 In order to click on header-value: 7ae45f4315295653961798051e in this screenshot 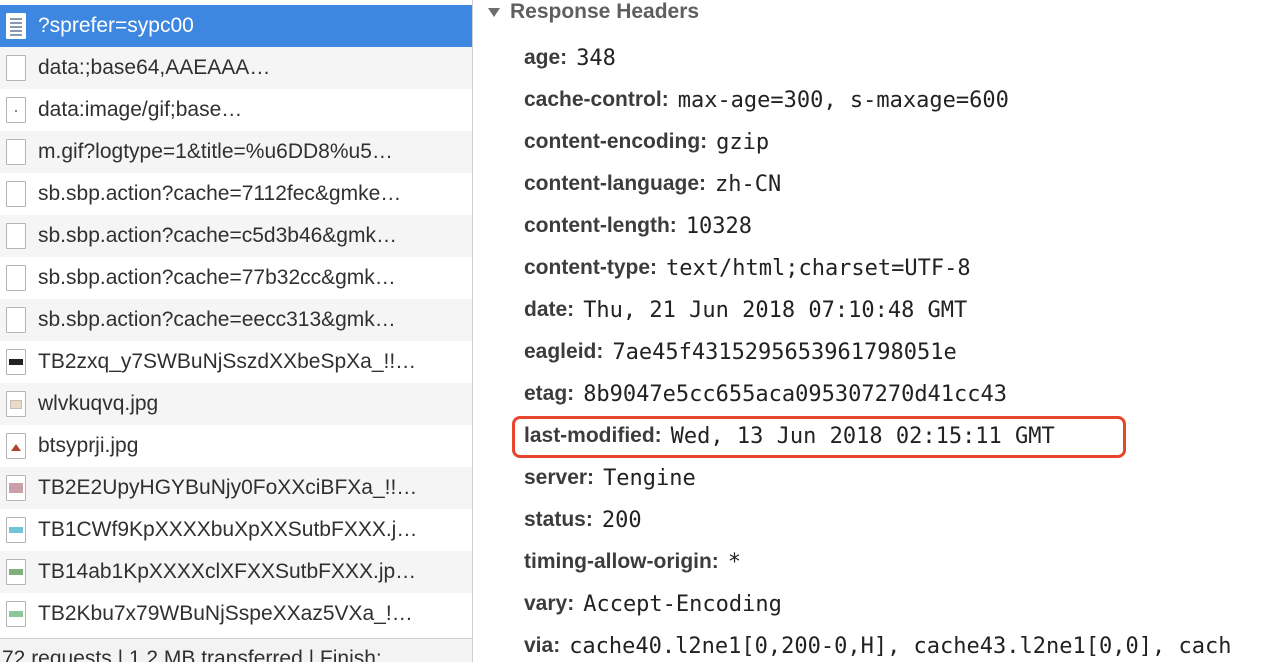, I will do `click(784, 352)`.